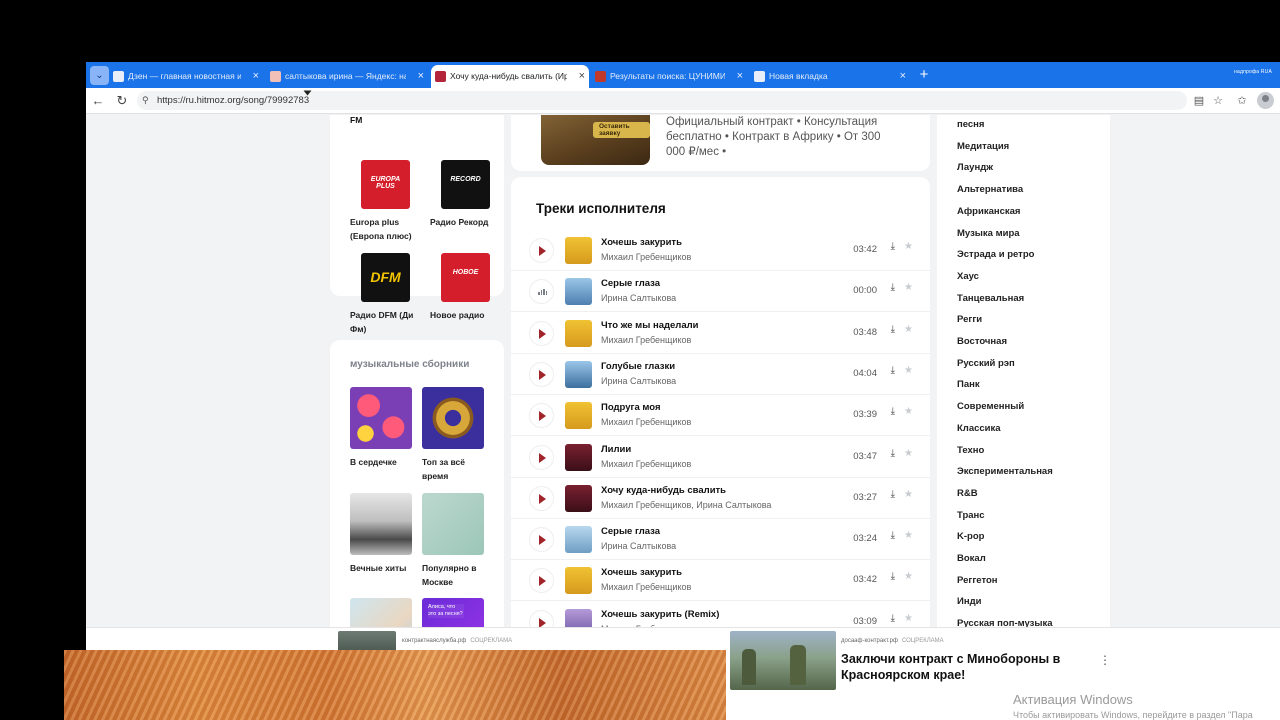 This screenshot has height=720, width=1280. I want to click on track-row: Серые глаза Ирина Салтыкова 03:24 ⤓ ★, so click(720, 540).